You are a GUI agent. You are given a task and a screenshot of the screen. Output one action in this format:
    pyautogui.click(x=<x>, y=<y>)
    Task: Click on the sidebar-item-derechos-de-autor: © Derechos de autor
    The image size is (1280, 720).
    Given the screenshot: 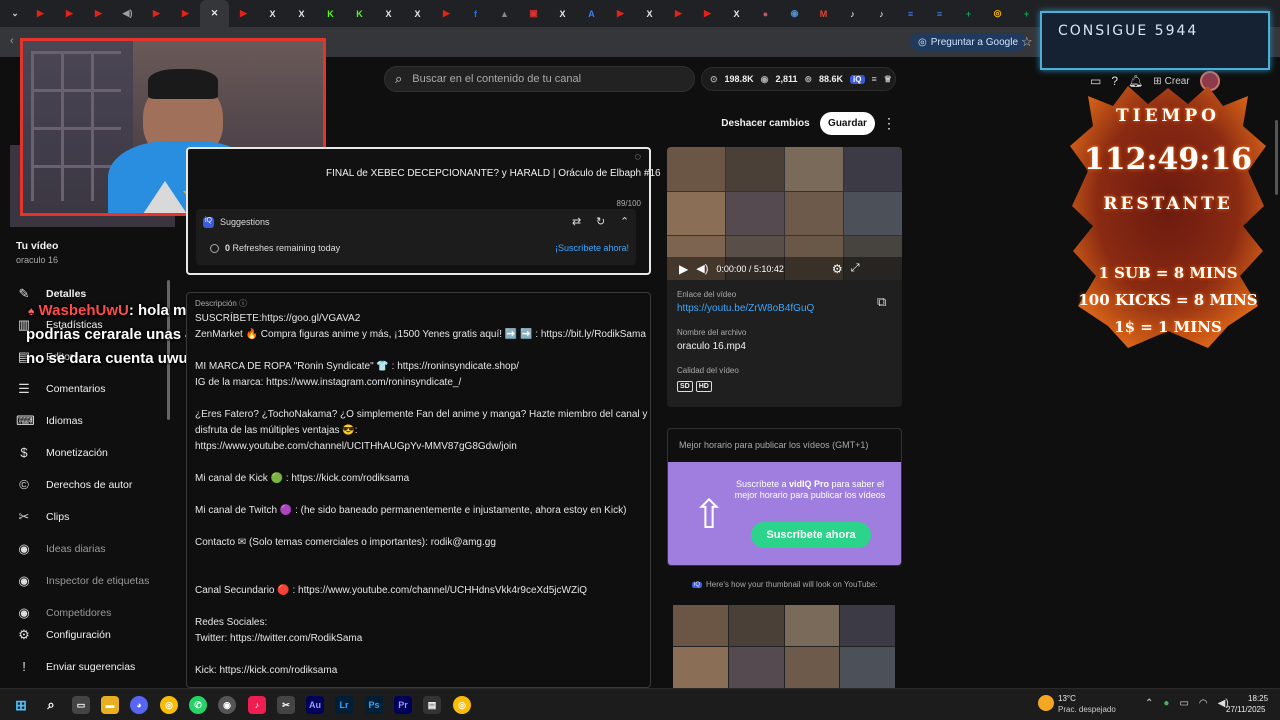 What is the action you would take?
    pyautogui.click(x=74, y=484)
    